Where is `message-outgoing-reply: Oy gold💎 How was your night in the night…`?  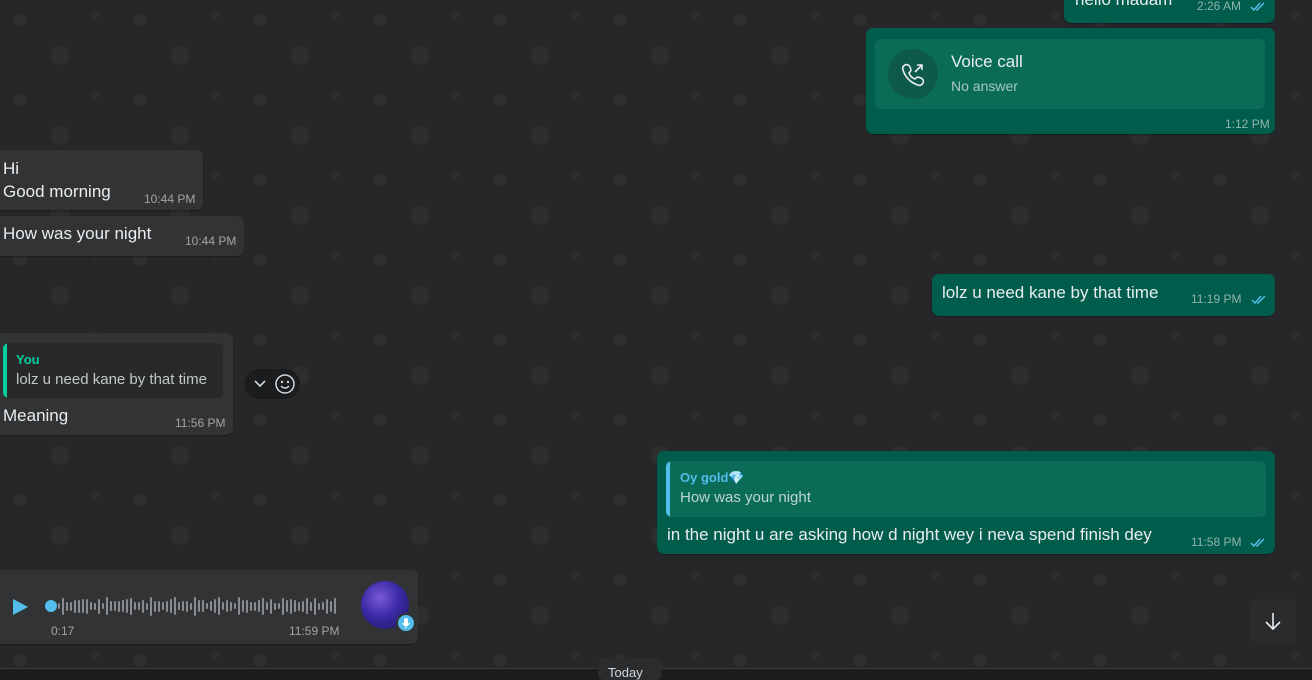
message-outgoing-reply: Oy gold💎 How was your night in the night… is located at coordinates (966, 502).